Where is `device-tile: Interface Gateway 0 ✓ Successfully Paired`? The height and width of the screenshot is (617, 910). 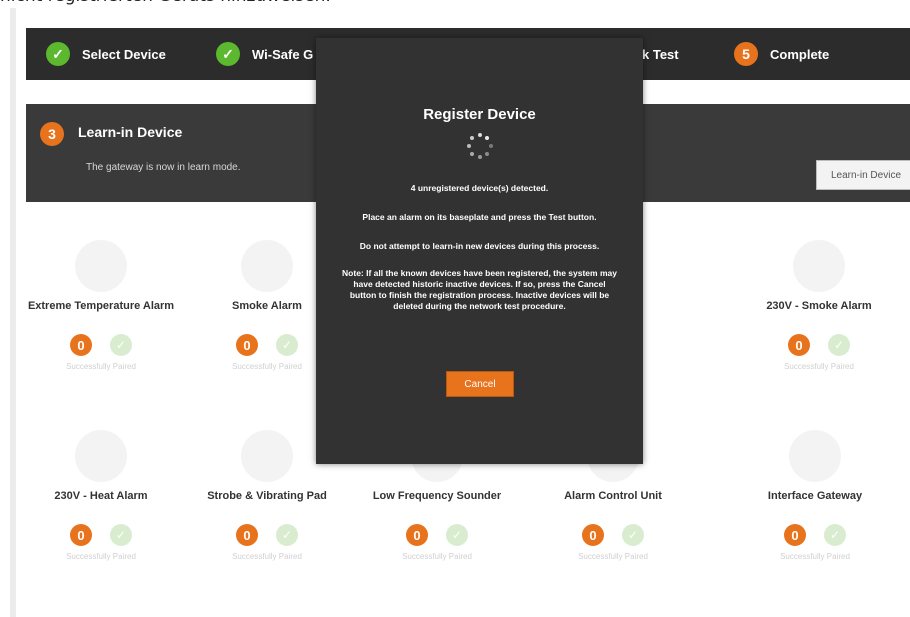 device-tile: Interface Gateway 0 ✓ Successfully Paired is located at coordinates (815, 495).